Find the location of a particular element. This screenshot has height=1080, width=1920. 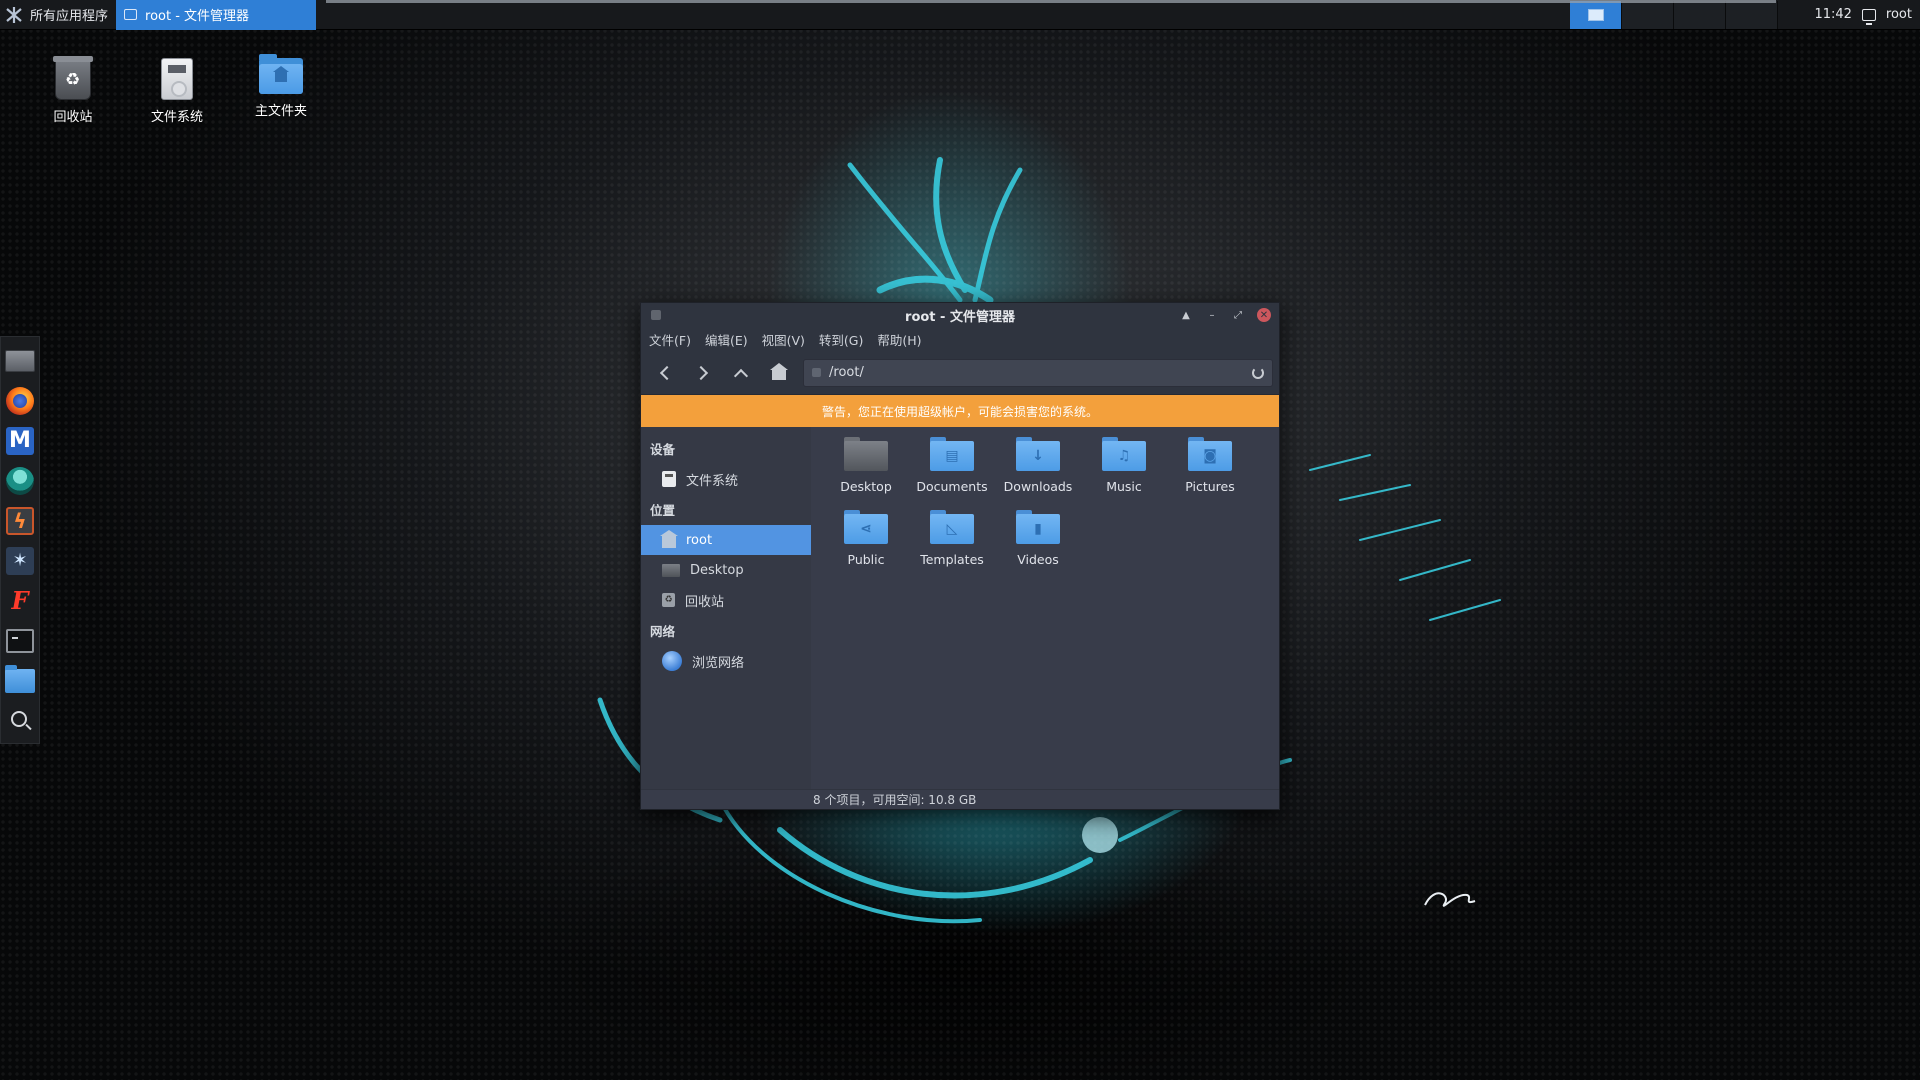

sidebar-item-desktop: Desktop is located at coordinates (726, 570).